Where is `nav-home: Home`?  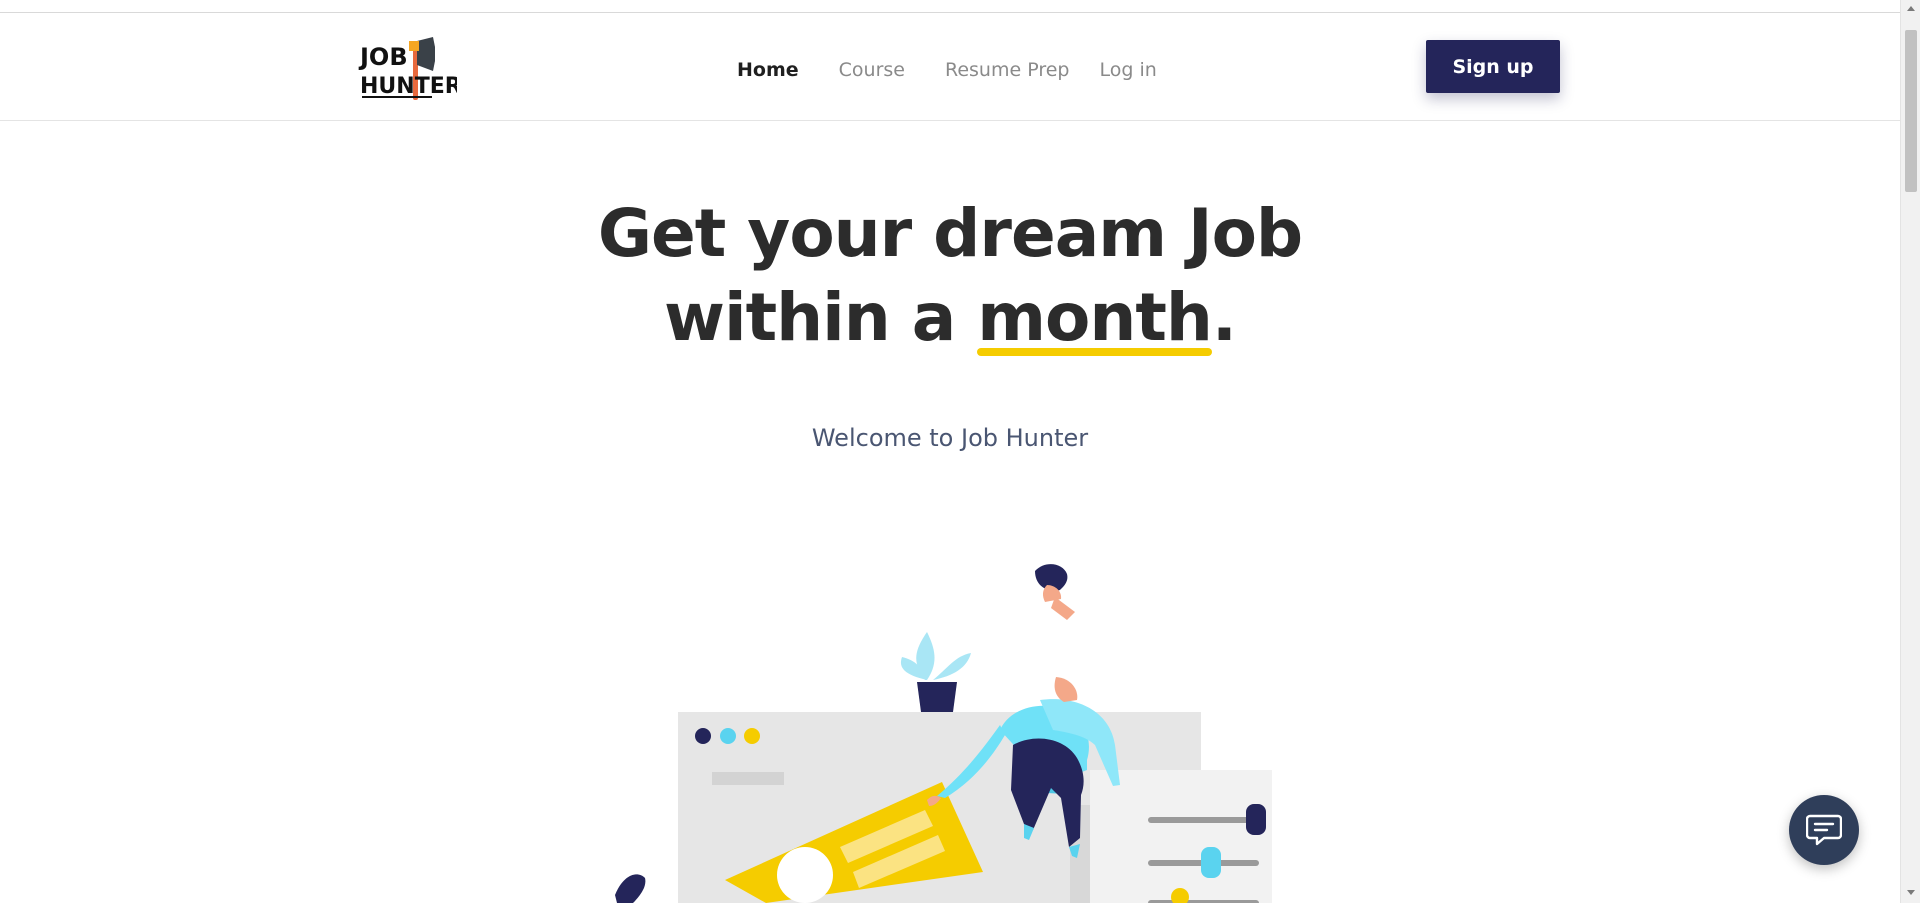
nav-home: Home is located at coordinates (768, 70).